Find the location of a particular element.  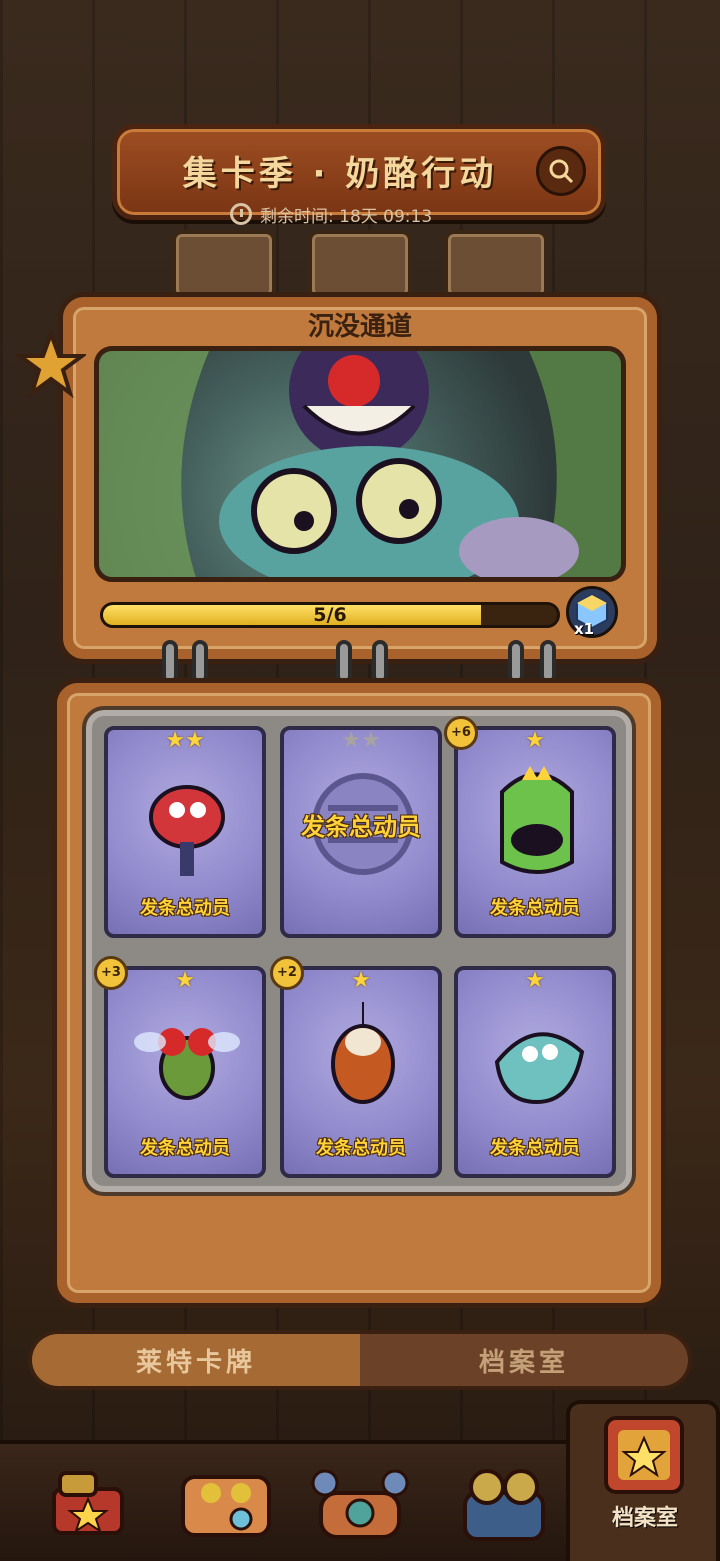

nav-item-chest is located at coordinates (88, 1501).